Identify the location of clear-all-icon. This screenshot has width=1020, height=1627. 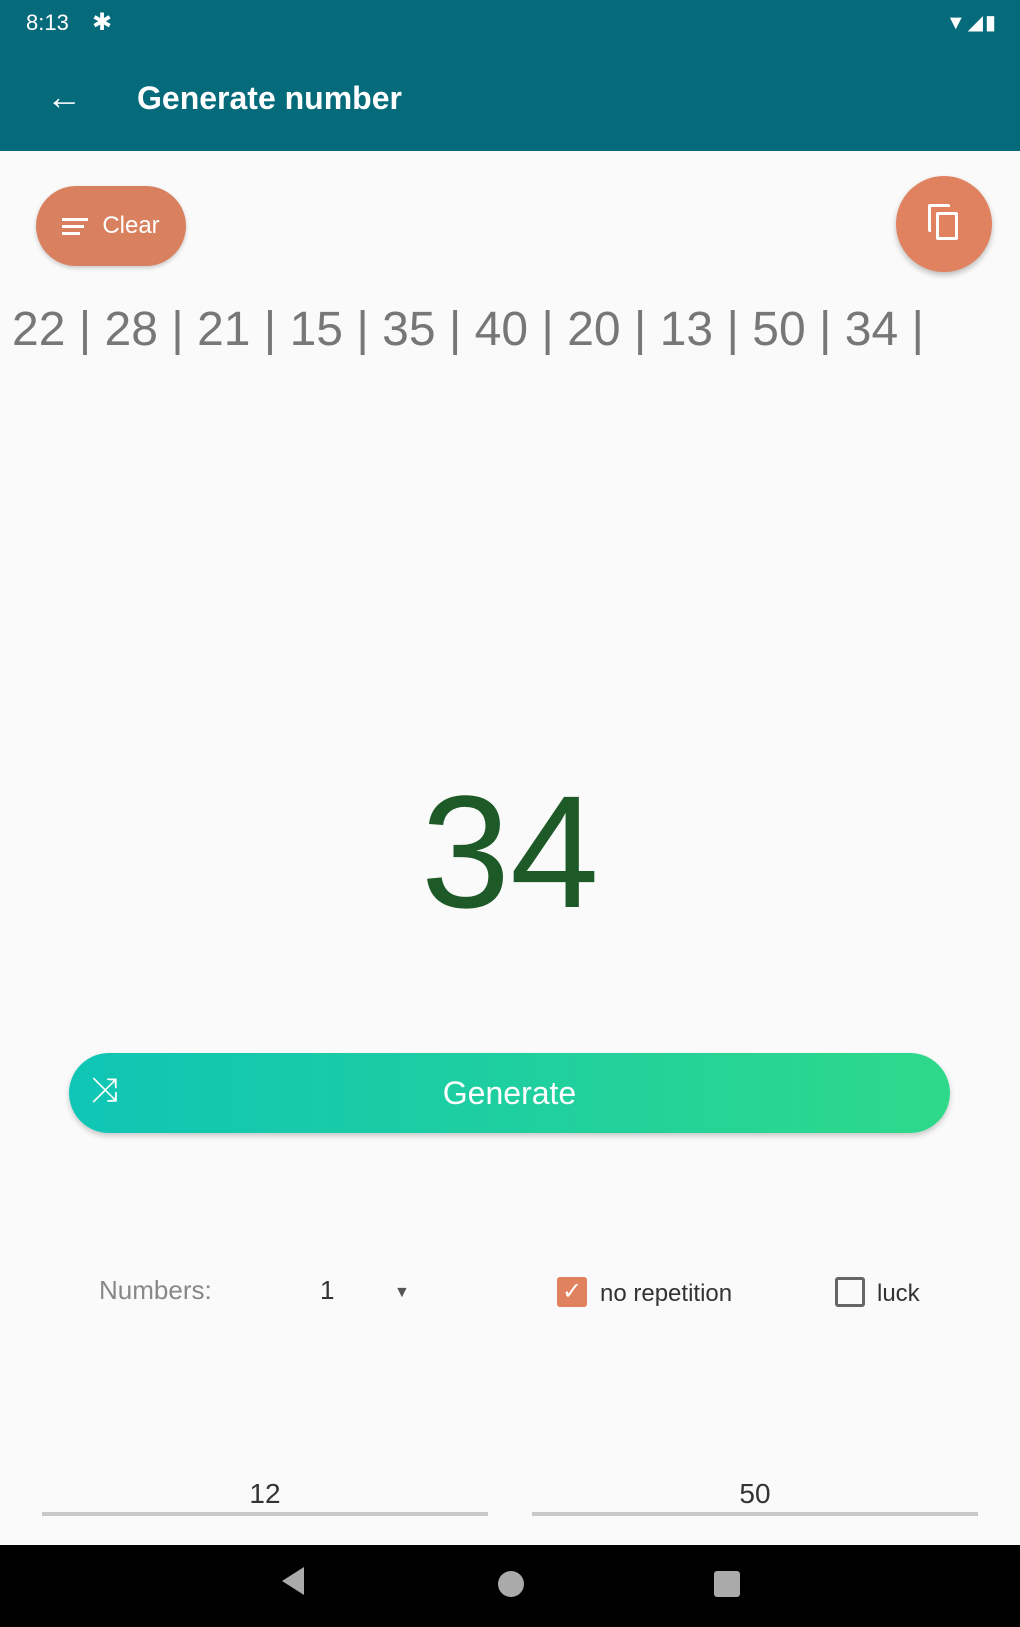
(75, 226).